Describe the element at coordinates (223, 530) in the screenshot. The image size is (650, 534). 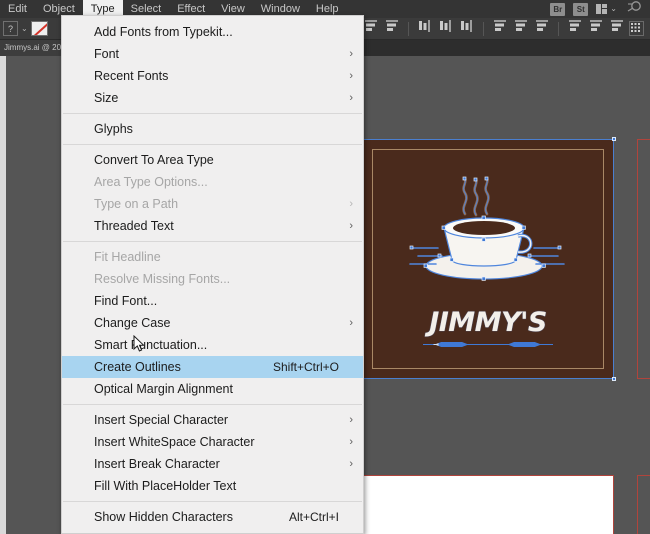
I see `menu-item-label: Type Orientation` at that location.